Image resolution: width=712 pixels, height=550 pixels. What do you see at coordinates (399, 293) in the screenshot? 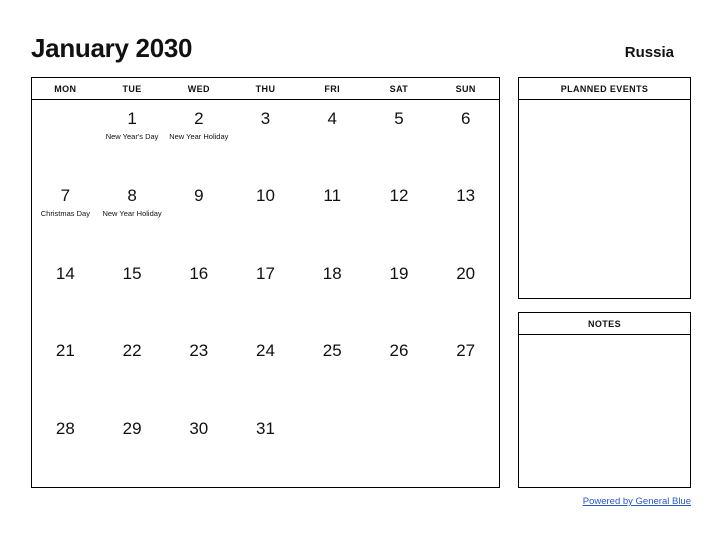
I see `calendar-day-cell: 19` at bounding box center [399, 293].